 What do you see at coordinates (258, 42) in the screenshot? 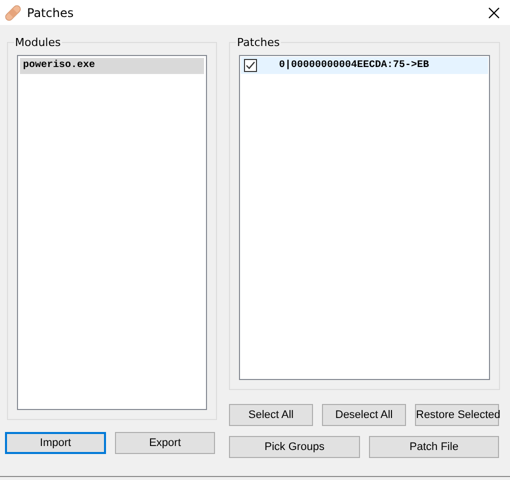
I see `group-label: Patches` at bounding box center [258, 42].